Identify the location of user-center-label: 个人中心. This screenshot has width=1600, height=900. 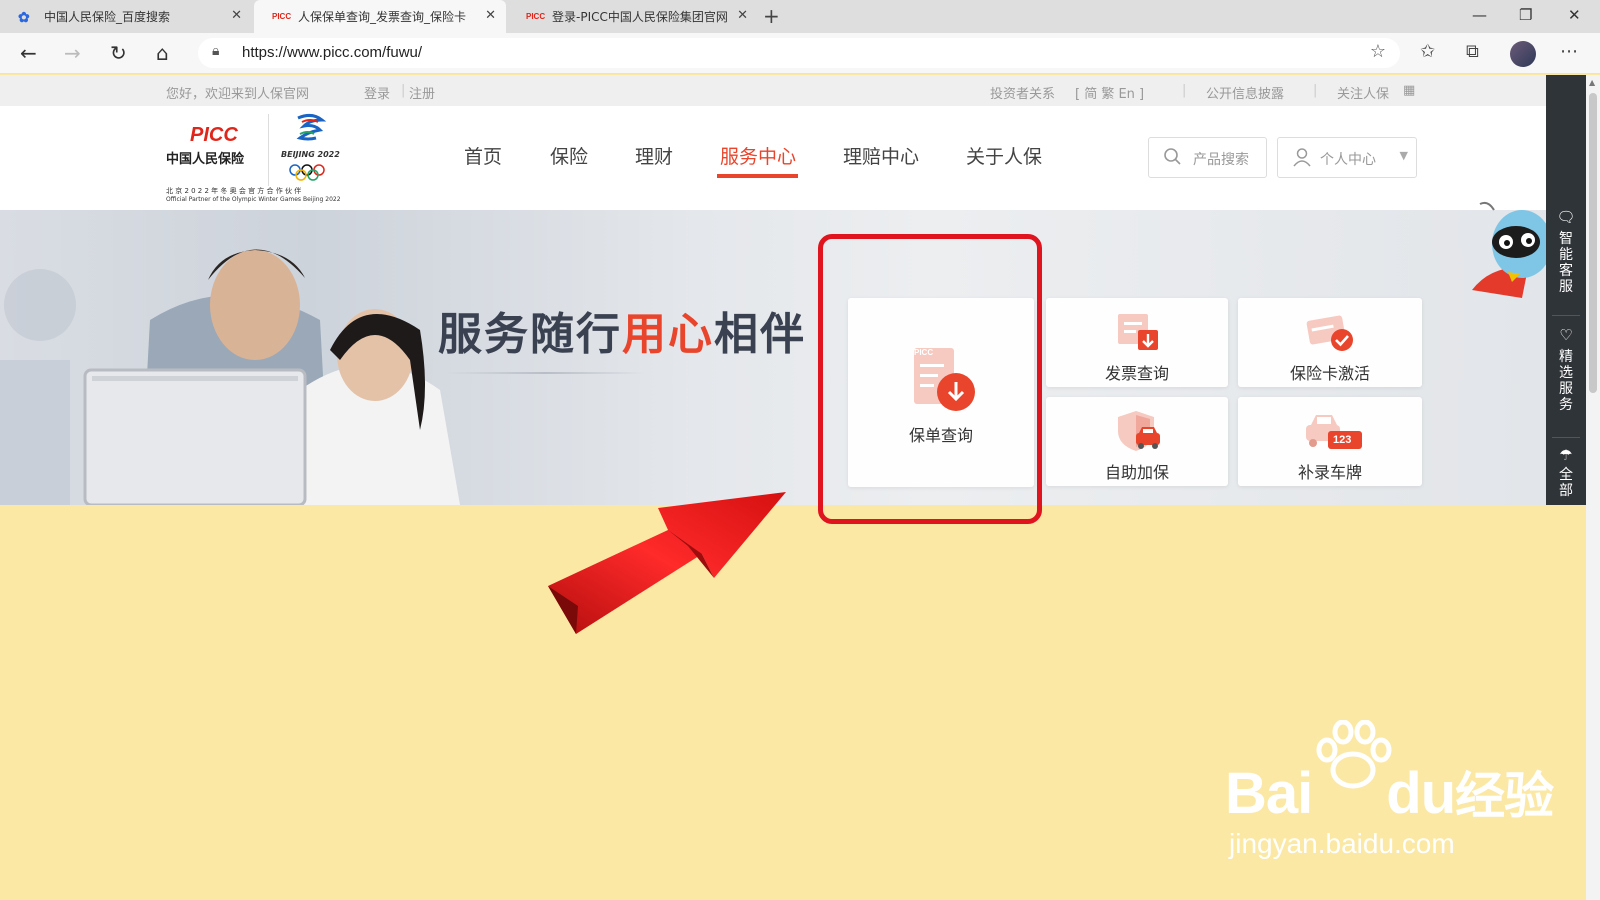
(1348, 160).